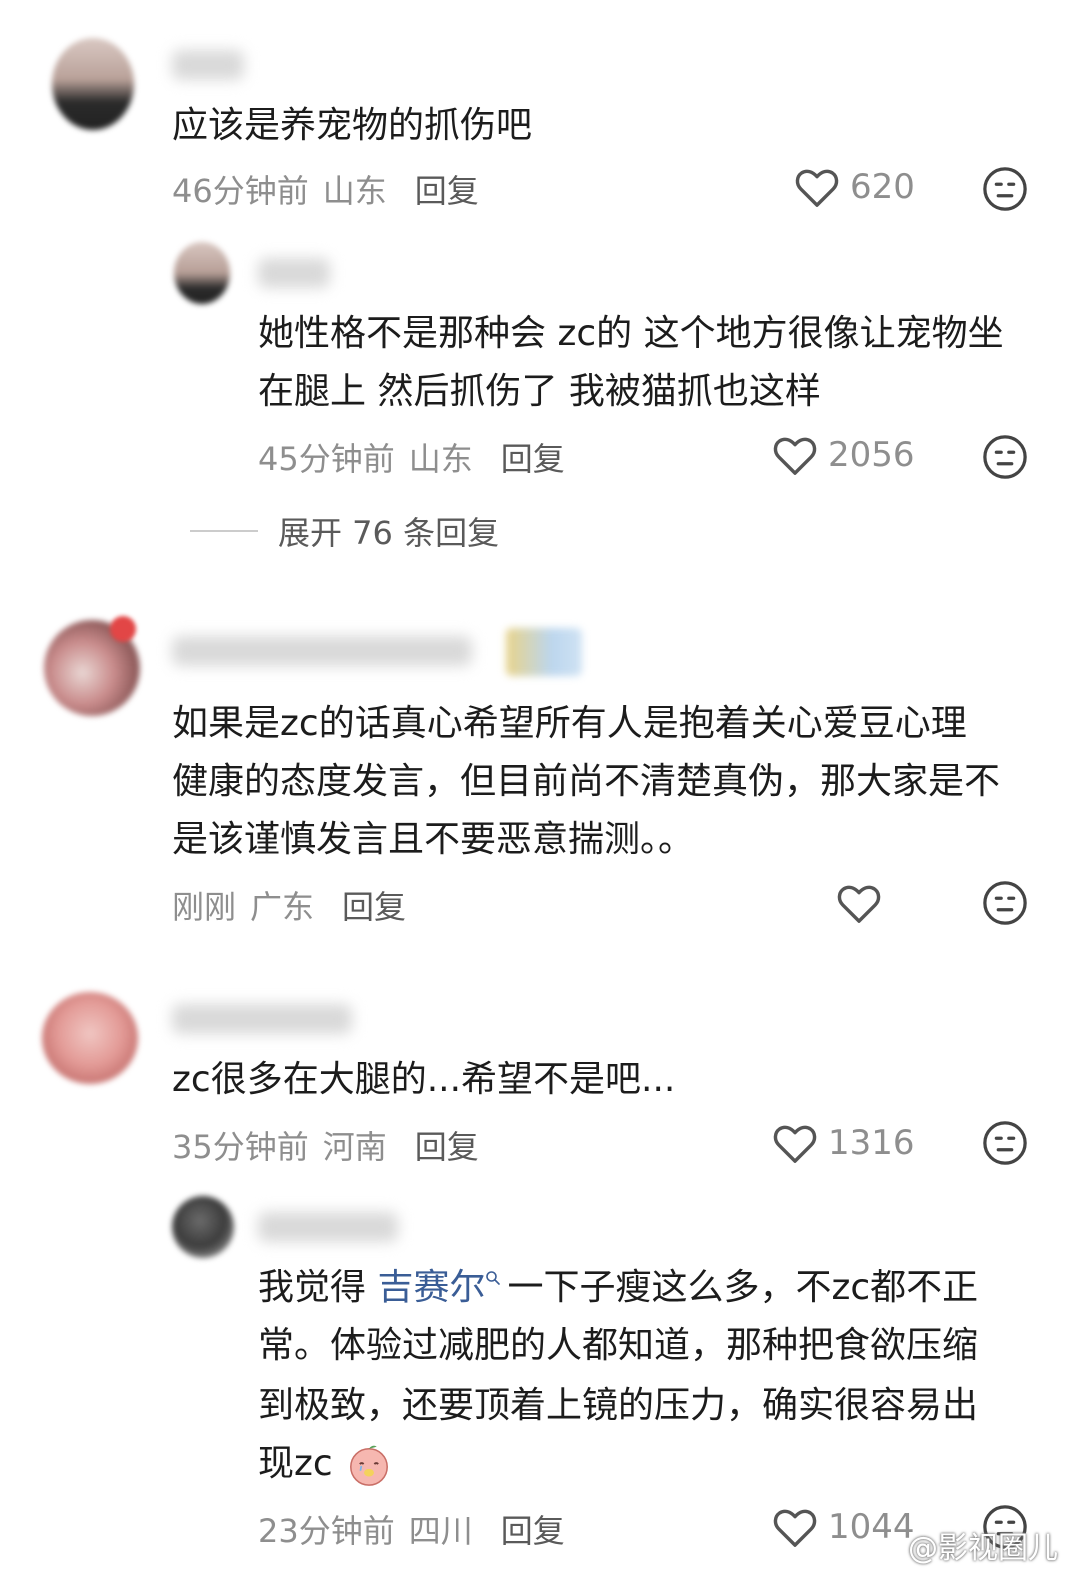 This screenshot has width=1080, height=1581. Describe the element at coordinates (618, 1405) in the screenshot. I see `reply-text-line: 到极致，还要顶着上镜的压力，确实很容易出` at that location.